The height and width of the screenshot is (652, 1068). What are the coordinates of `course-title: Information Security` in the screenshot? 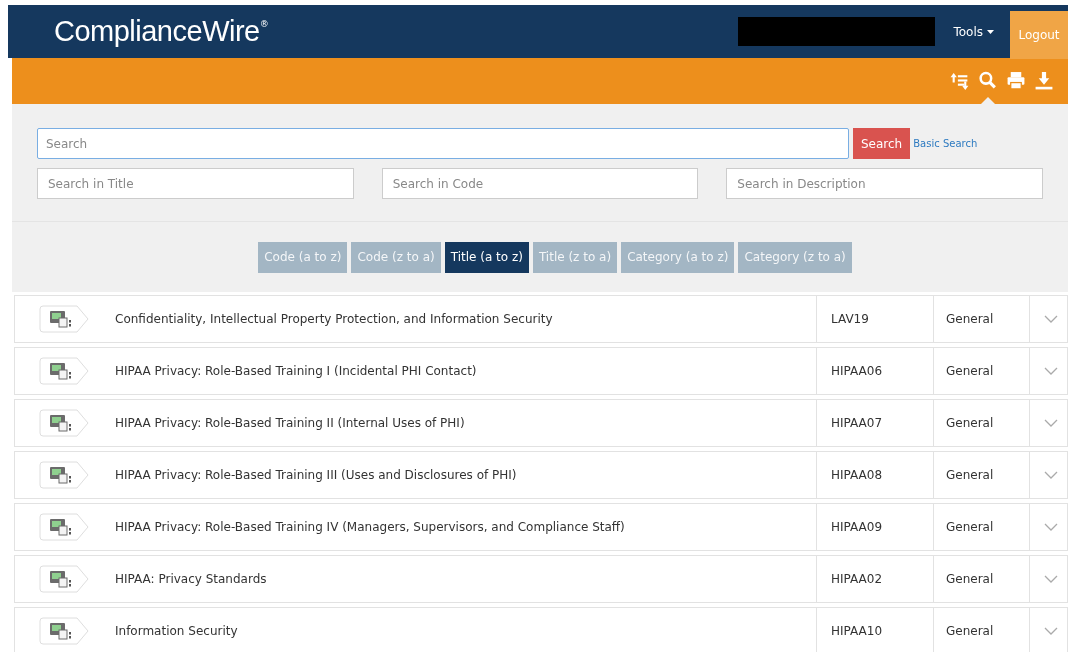 It's located at (177, 631).